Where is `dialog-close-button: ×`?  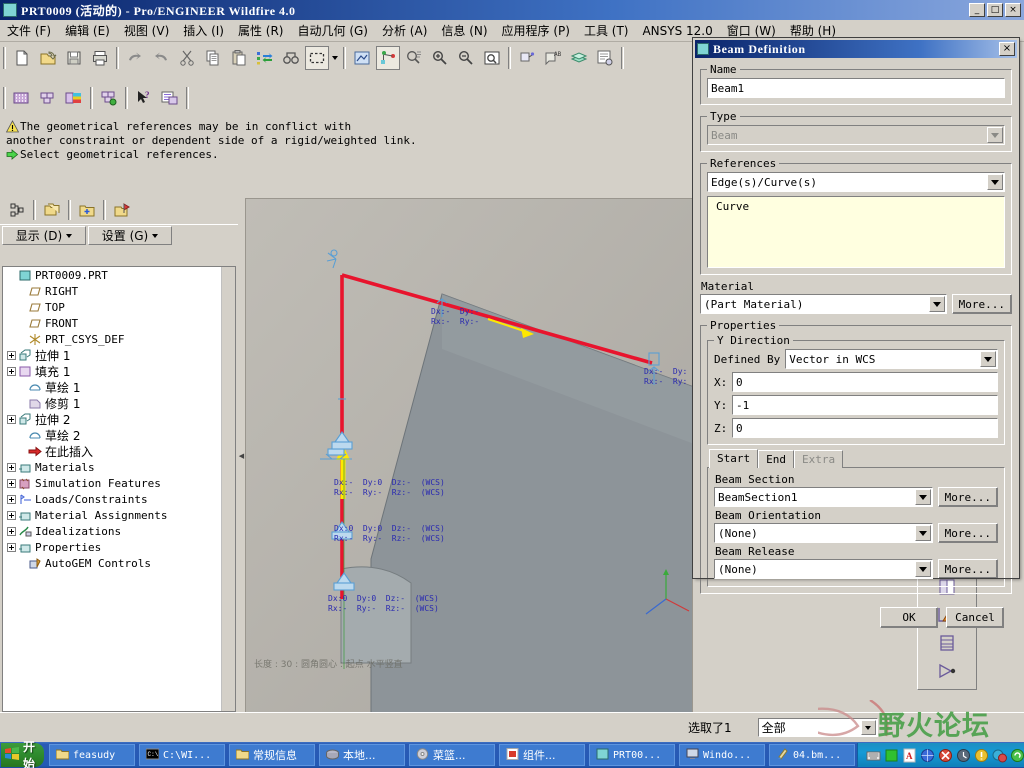
dialog-close-button: × is located at coordinates (1007, 49).